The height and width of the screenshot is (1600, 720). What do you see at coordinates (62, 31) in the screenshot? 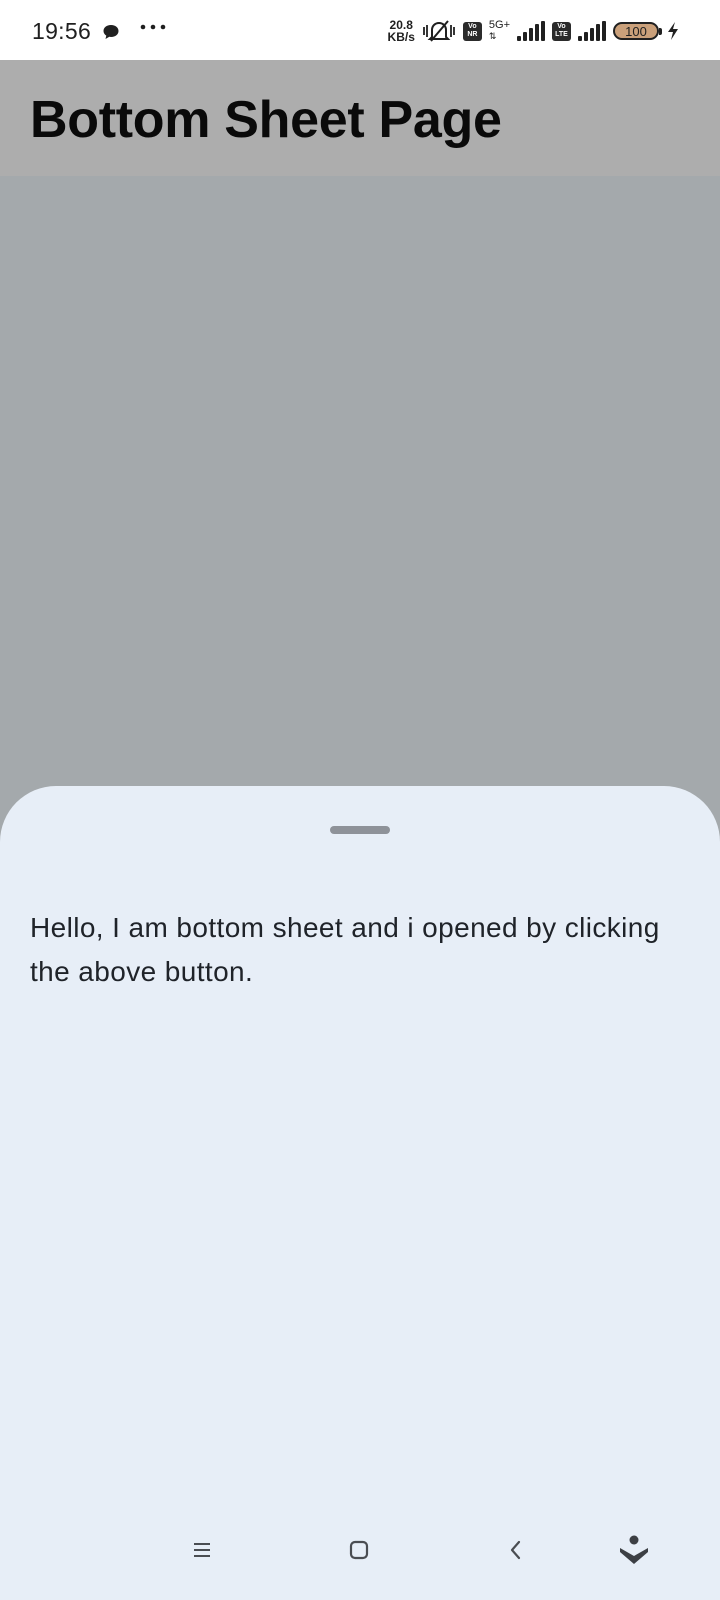
I see `status-time: 19:56` at bounding box center [62, 31].